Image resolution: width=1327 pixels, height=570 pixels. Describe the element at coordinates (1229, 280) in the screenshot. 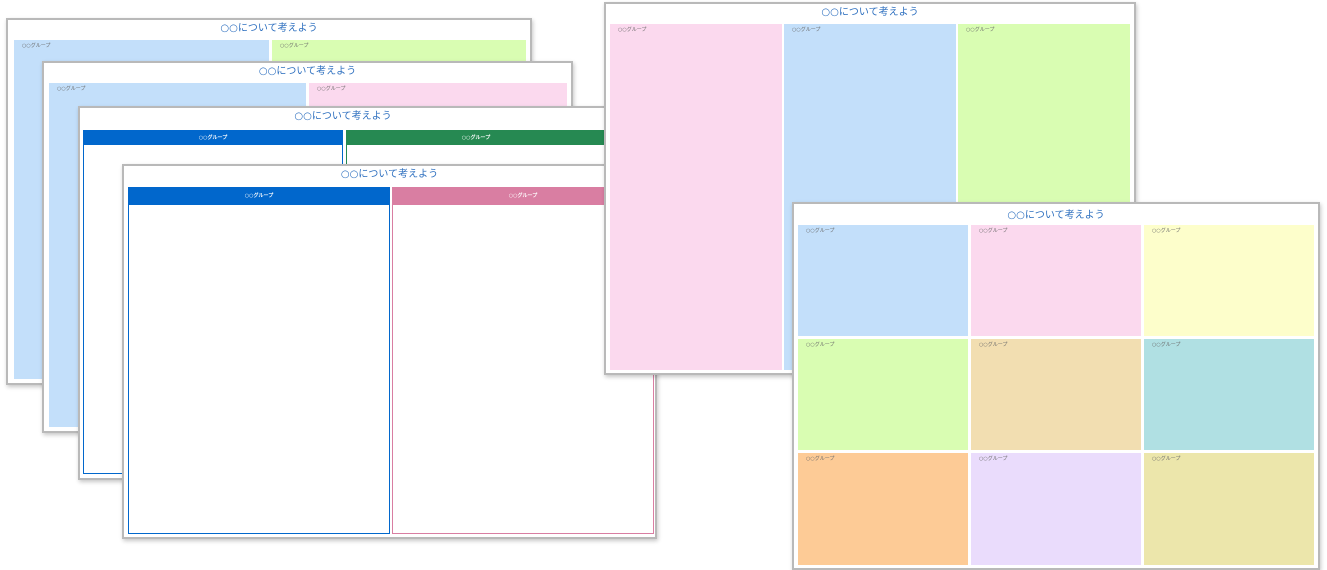

I see `group-panel-yellow: ○○グループ` at that location.